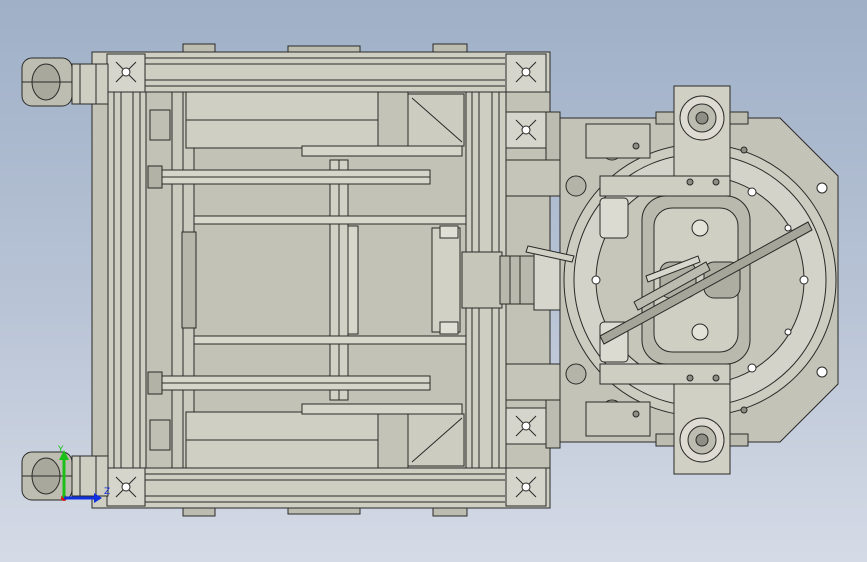  What do you see at coordinates (65, 82) in the screenshot?
I see `caster-wheel-top` at bounding box center [65, 82].